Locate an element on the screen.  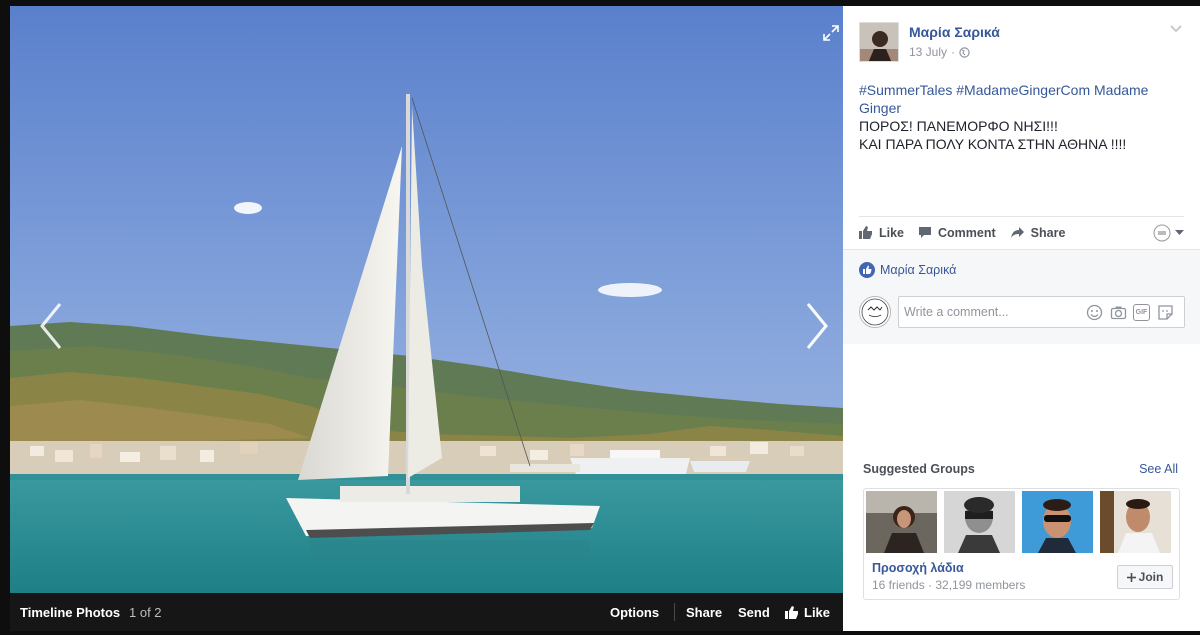
suggested-groups-title: Suggested Groups is located at coordinates (919, 469).